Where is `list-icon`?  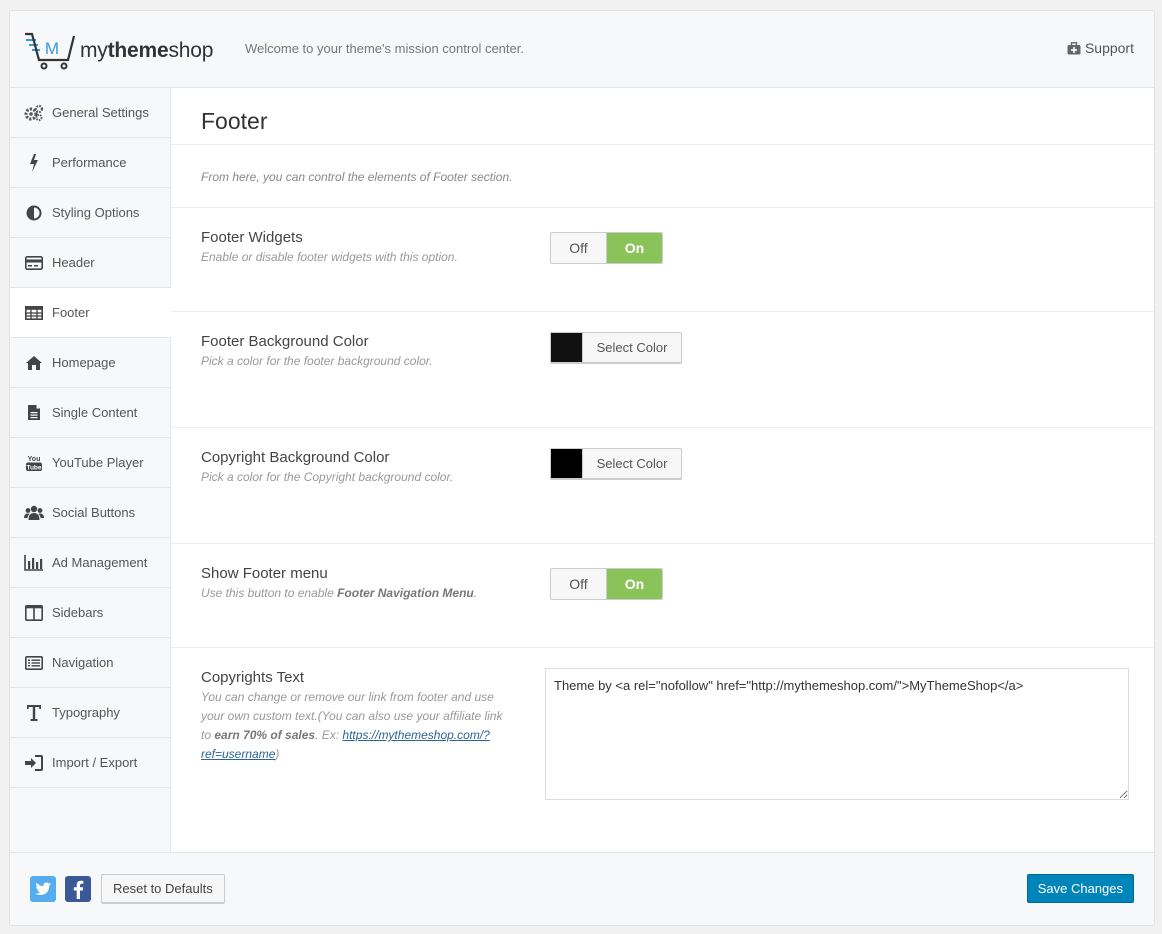 list-icon is located at coordinates (34, 663).